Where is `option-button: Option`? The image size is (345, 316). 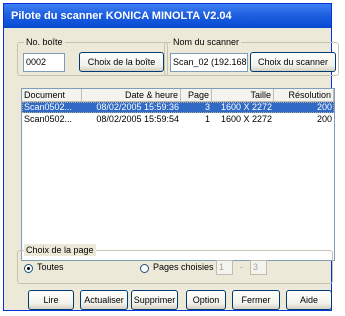
option-button: Option is located at coordinates (206, 300).